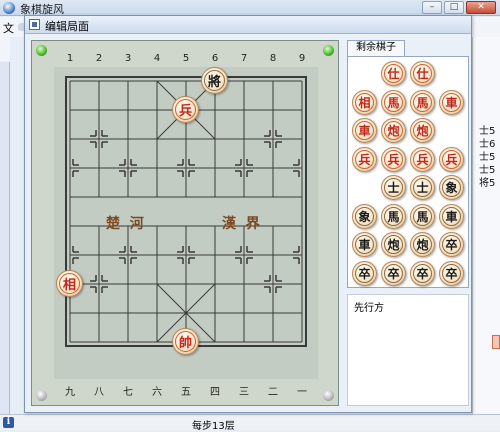 This screenshot has width=500, height=432. Describe the element at coordinates (99, 392) in the screenshot. I see `file-number-bottom: 八` at that location.